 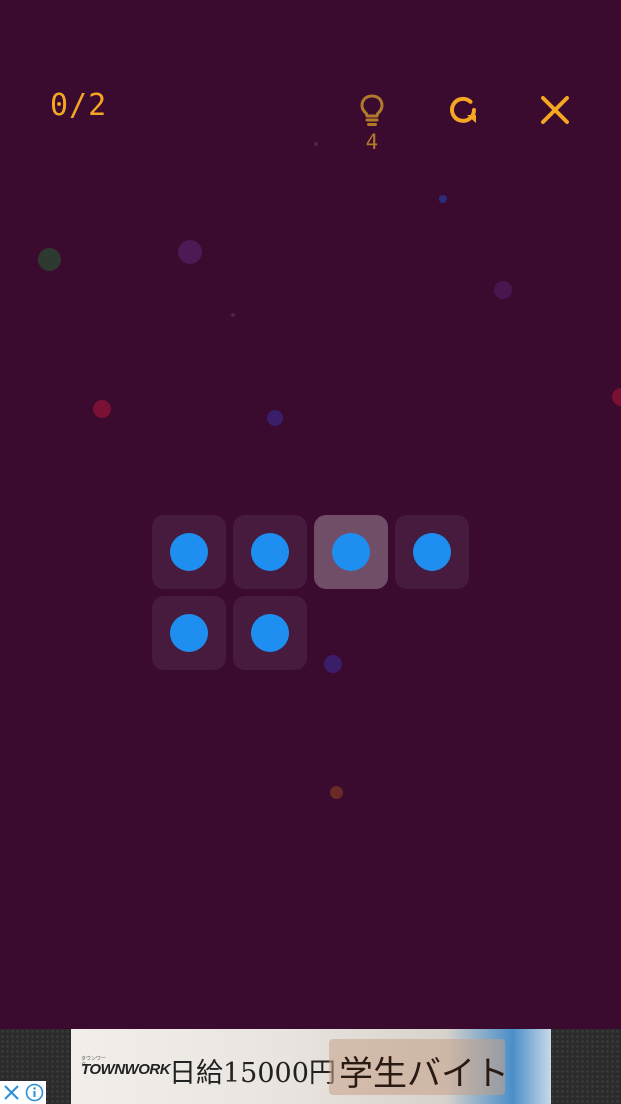 What do you see at coordinates (372, 142) in the screenshot?
I see `hint-count: 4` at bounding box center [372, 142].